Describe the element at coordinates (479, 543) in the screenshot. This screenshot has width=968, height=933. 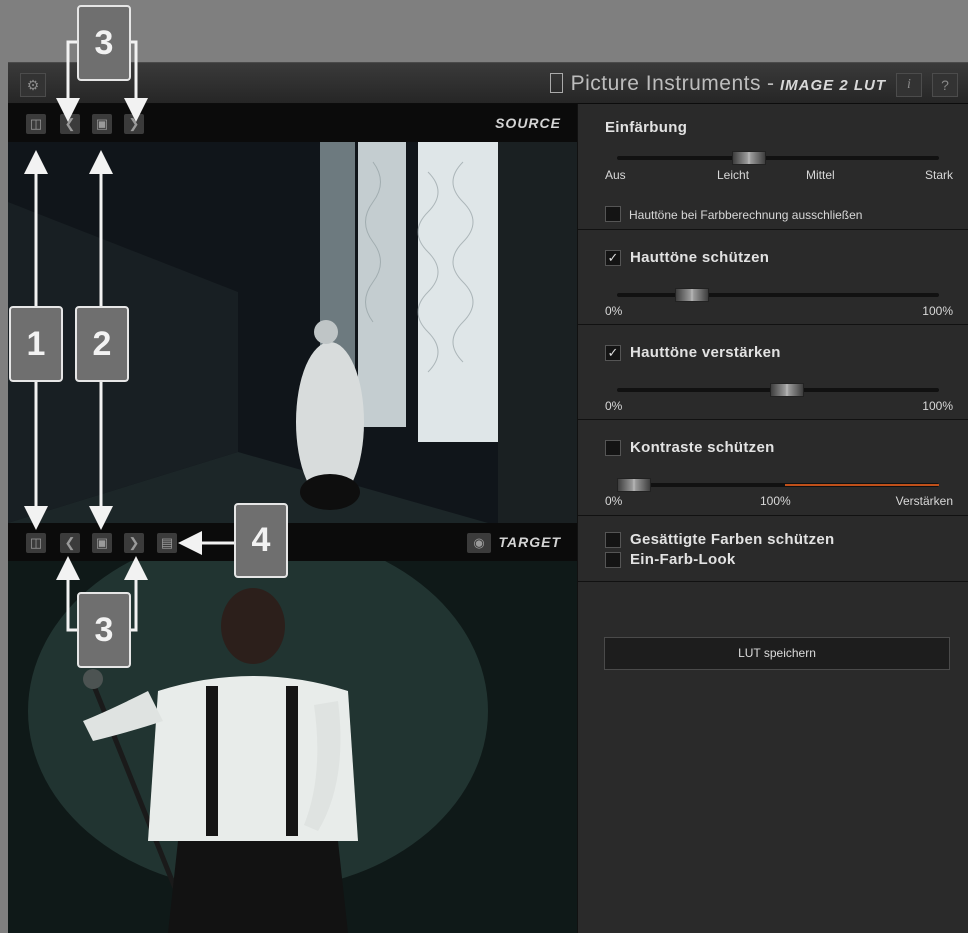
I see `eye-icon: ◉` at that location.